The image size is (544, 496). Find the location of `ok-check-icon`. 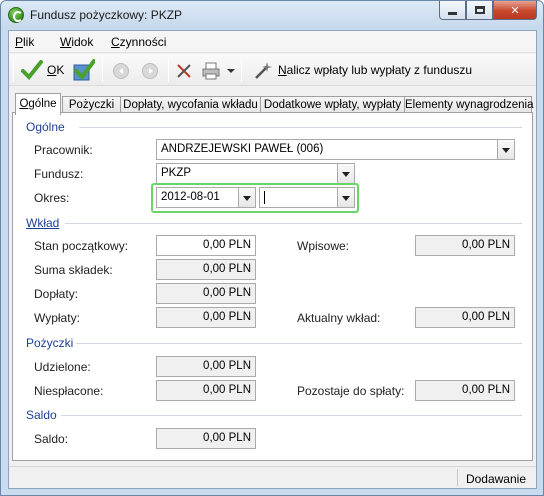

ok-check-icon is located at coordinates (32, 70).